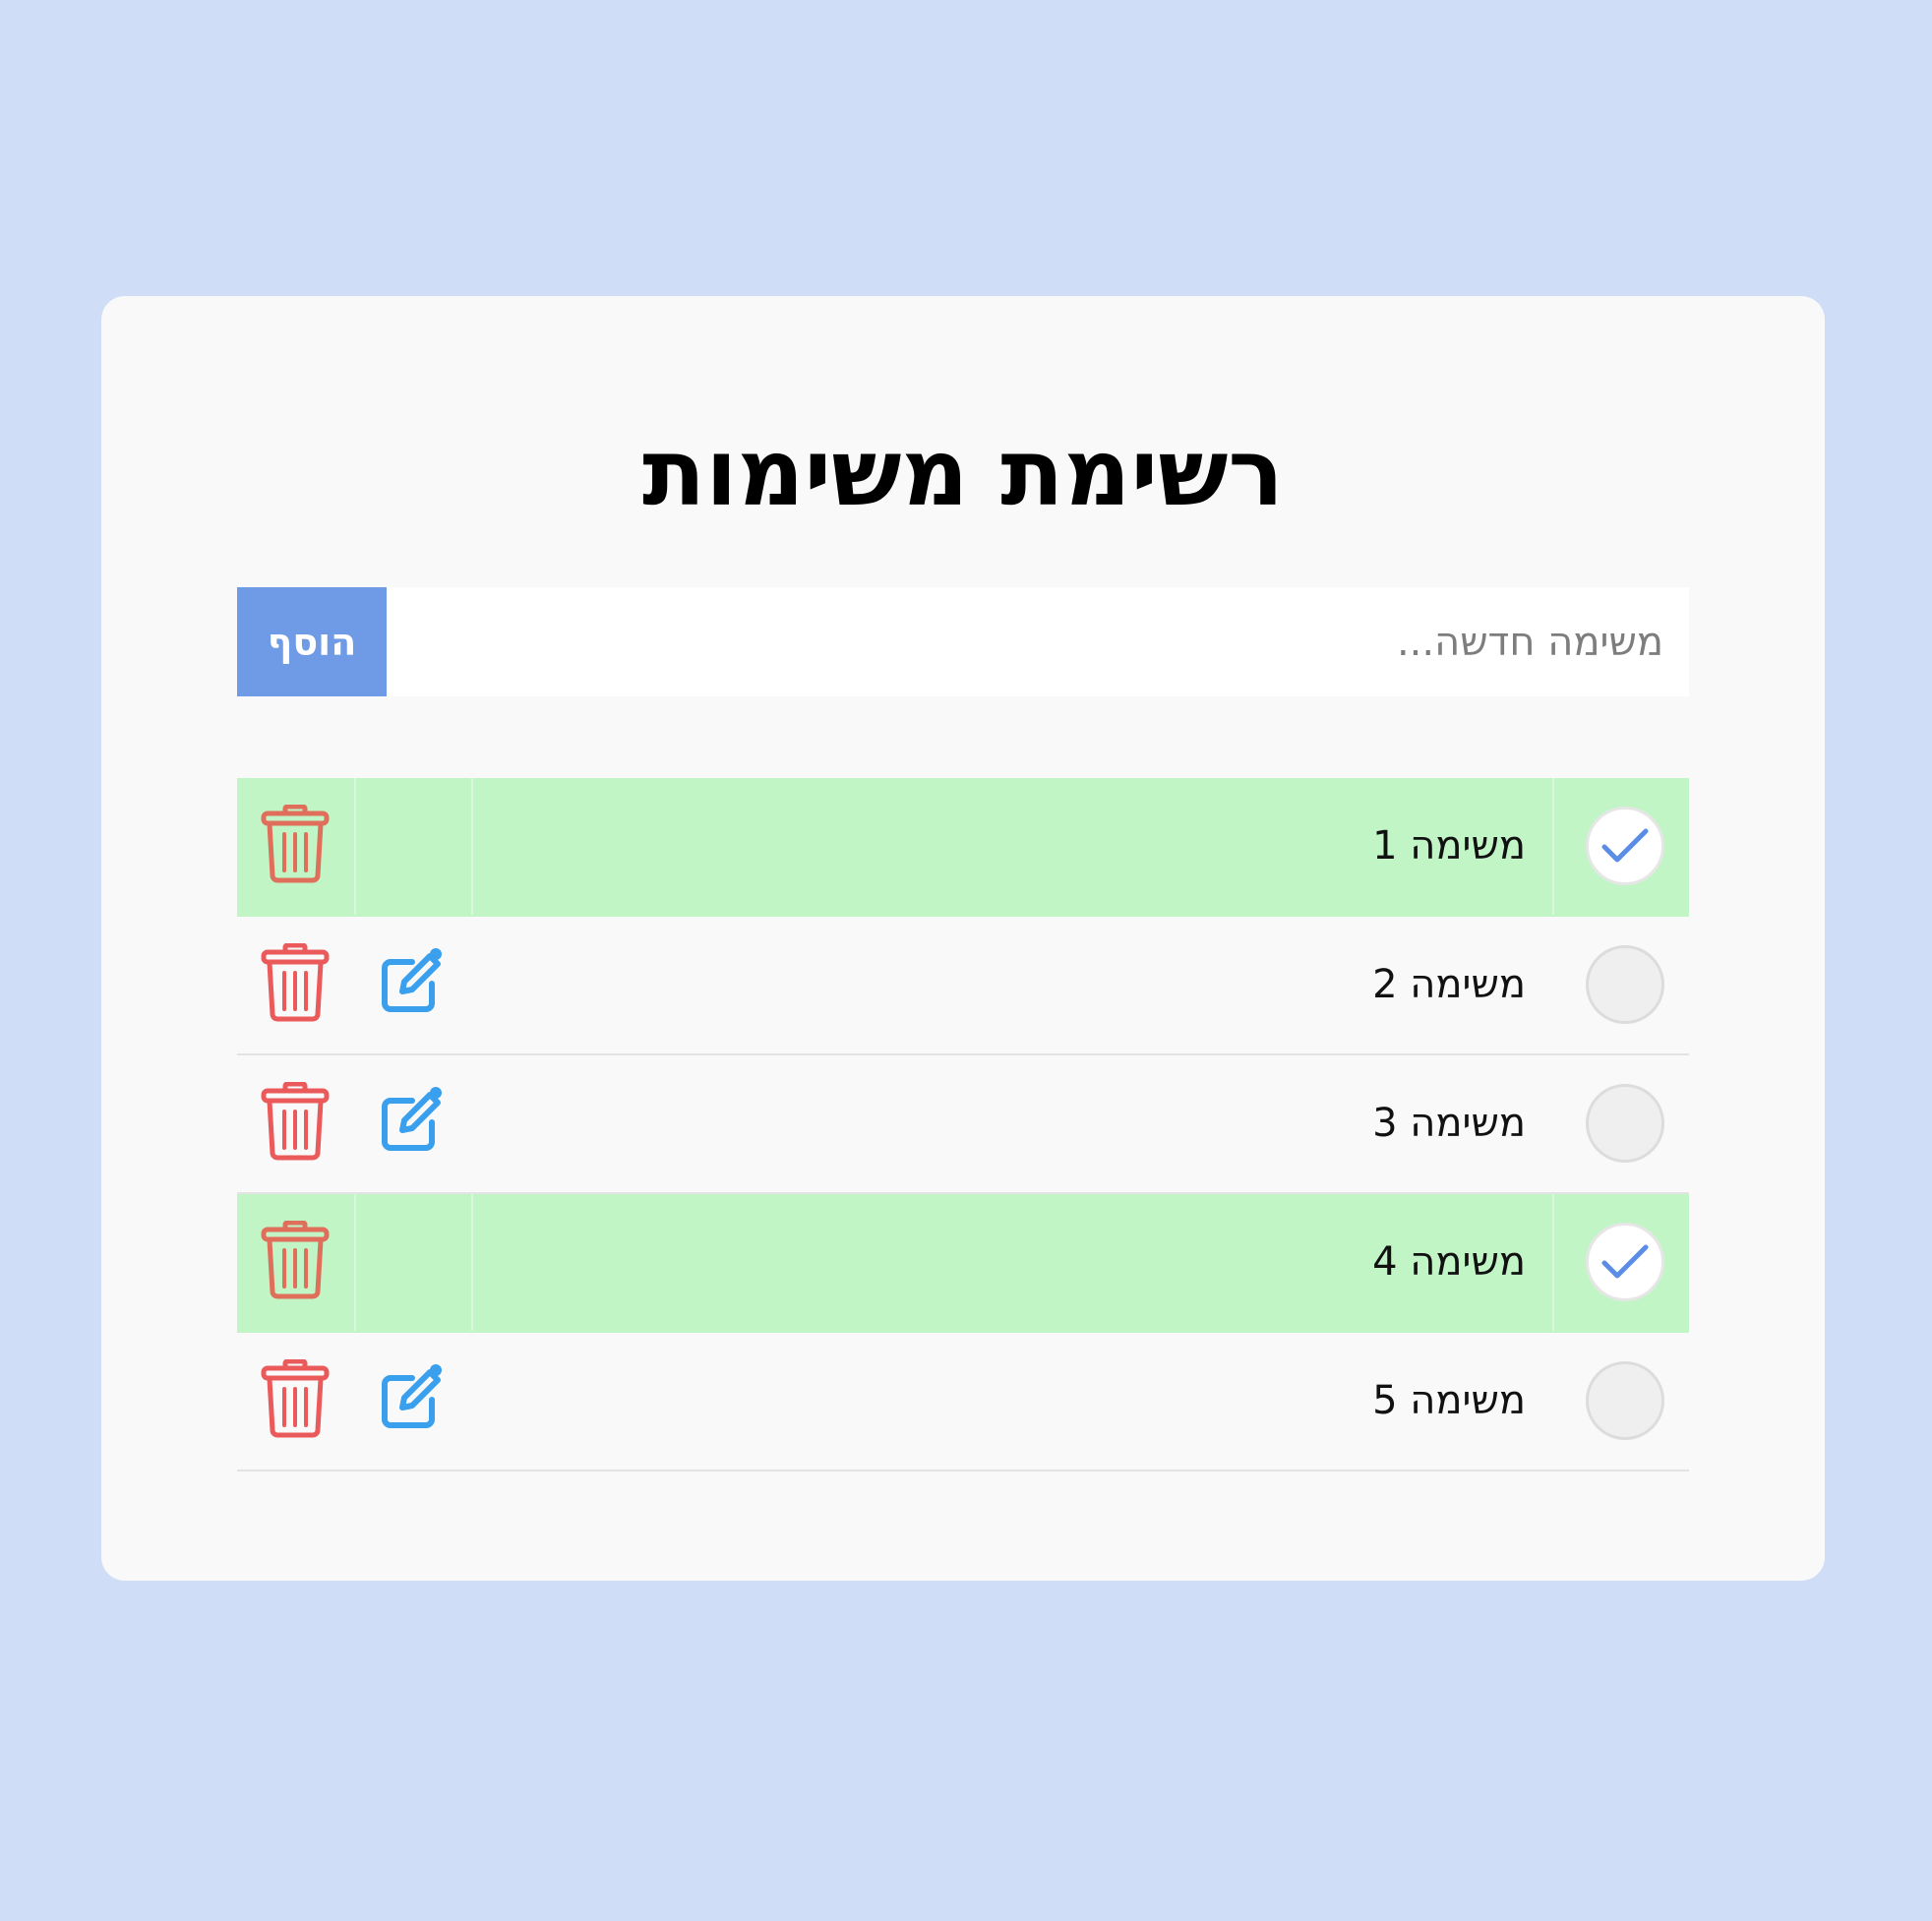 Image resolution: width=1932 pixels, height=1921 pixels. What do you see at coordinates (1449, 1262) in the screenshot?
I see `task-label: משימה 4` at bounding box center [1449, 1262].